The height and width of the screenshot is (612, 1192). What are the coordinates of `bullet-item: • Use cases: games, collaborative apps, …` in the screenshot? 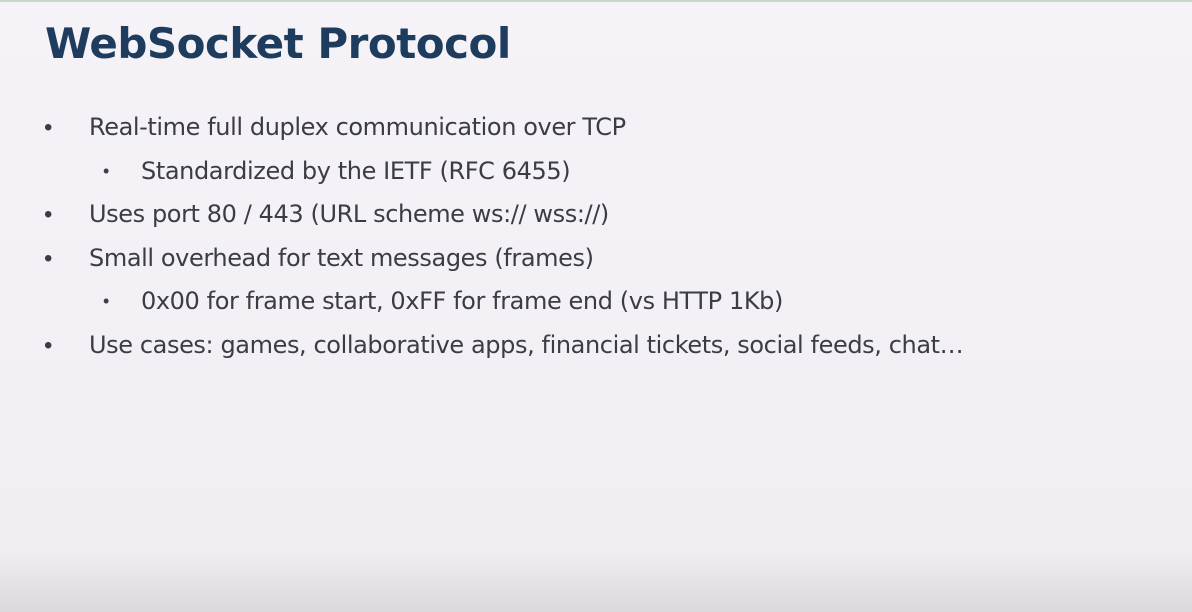 It's located at (596, 346).